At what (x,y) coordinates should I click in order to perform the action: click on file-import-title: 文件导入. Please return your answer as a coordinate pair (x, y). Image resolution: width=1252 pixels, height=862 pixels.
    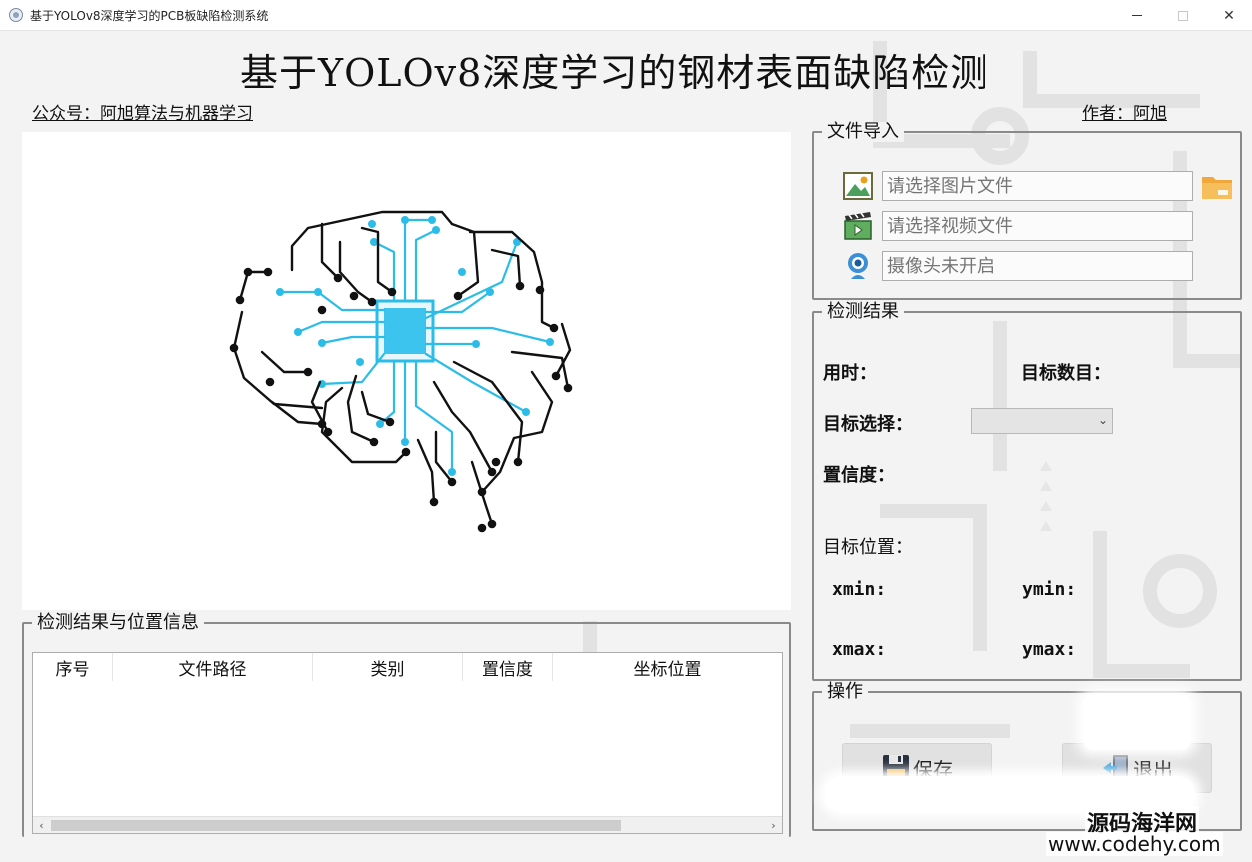
    Looking at the image, I should click on (863, 132).